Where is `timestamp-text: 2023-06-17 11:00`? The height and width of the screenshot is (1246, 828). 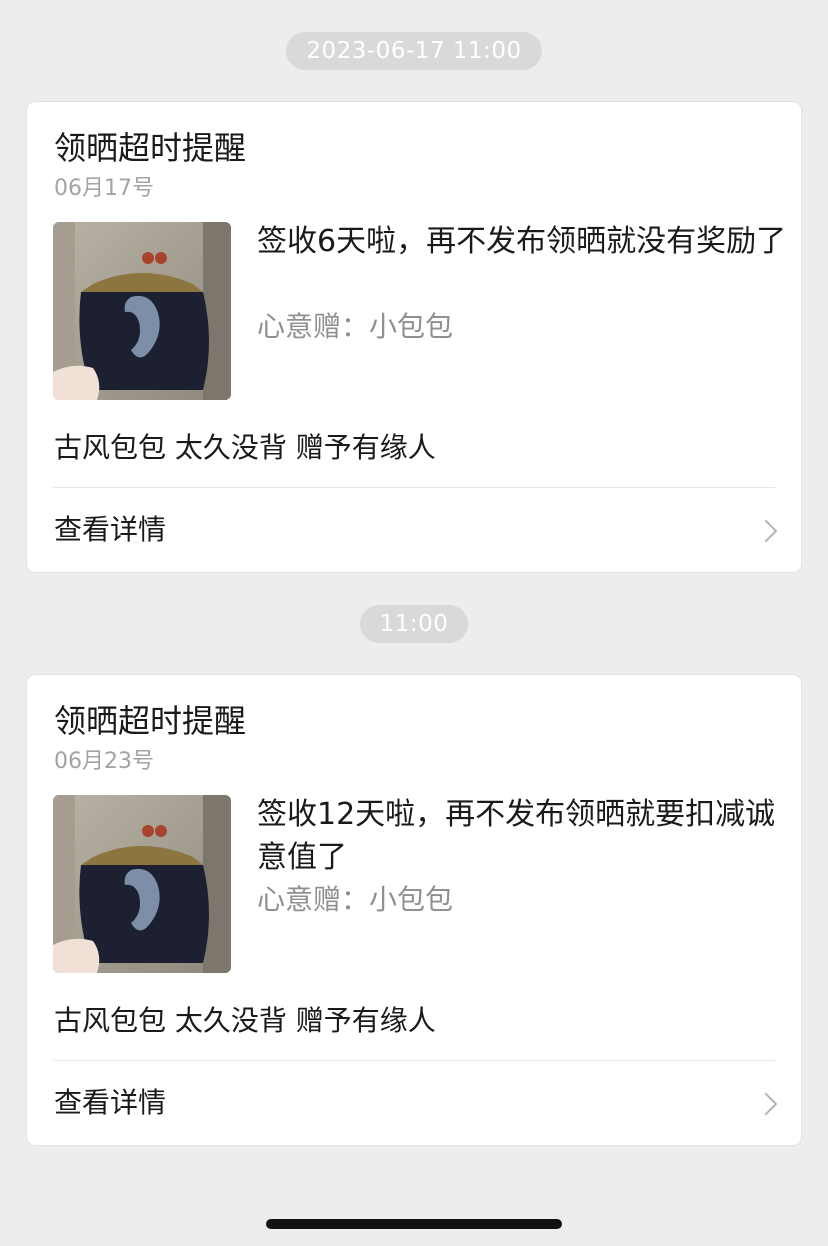
timestamp-text: 2023-06-17 11:00 is located at coordinates (414, 51).